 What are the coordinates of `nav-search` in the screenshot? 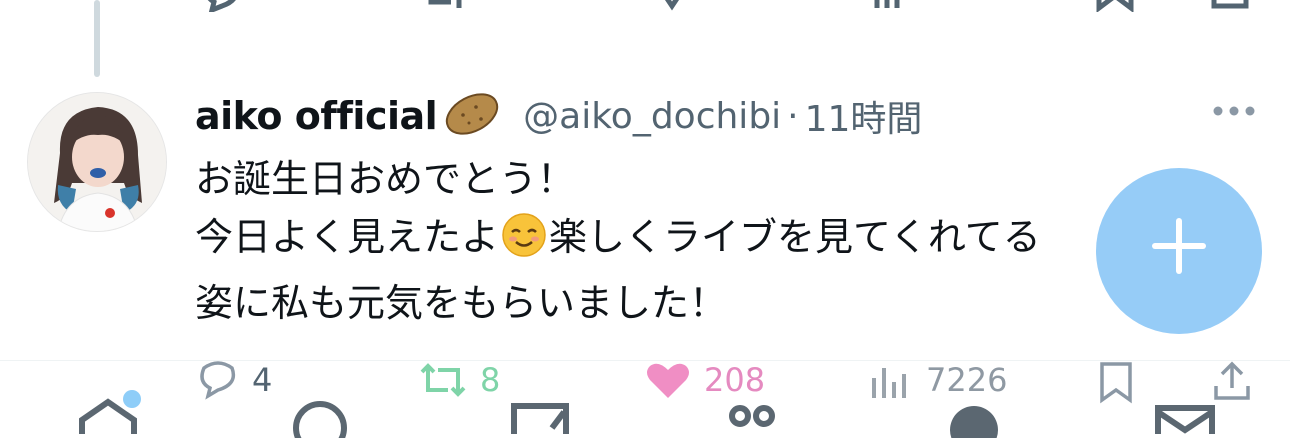 It's located at (320, 420).